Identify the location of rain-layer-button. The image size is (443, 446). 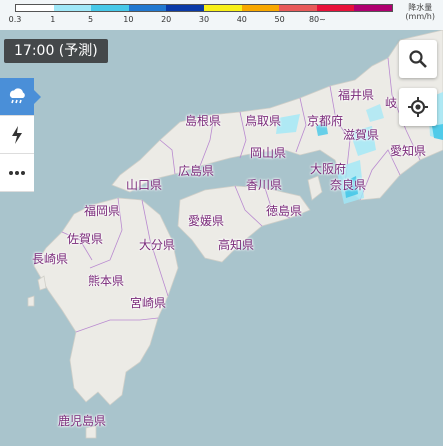
(20, 97).